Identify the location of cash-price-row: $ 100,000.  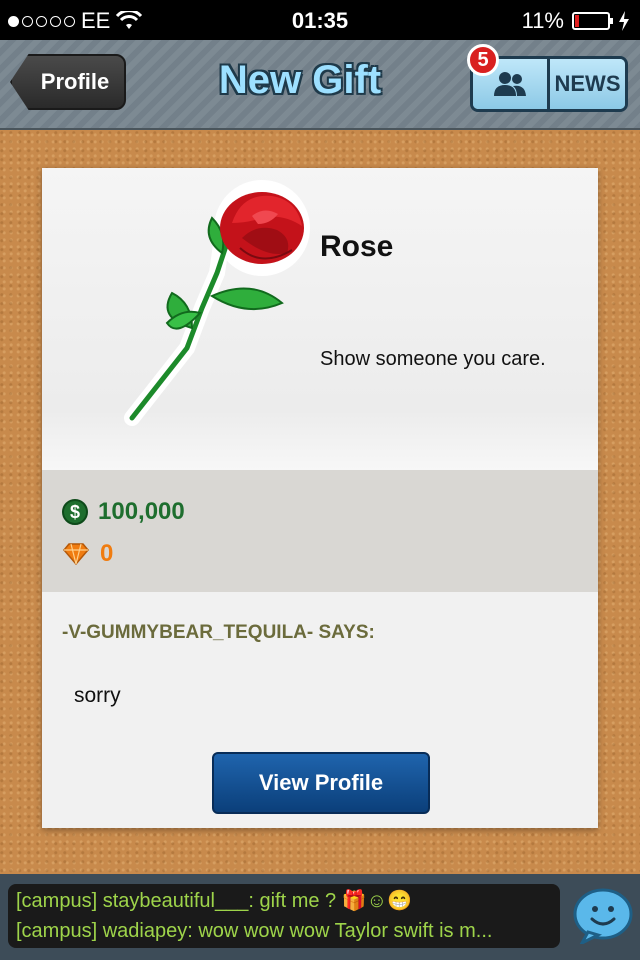
(123, 512).